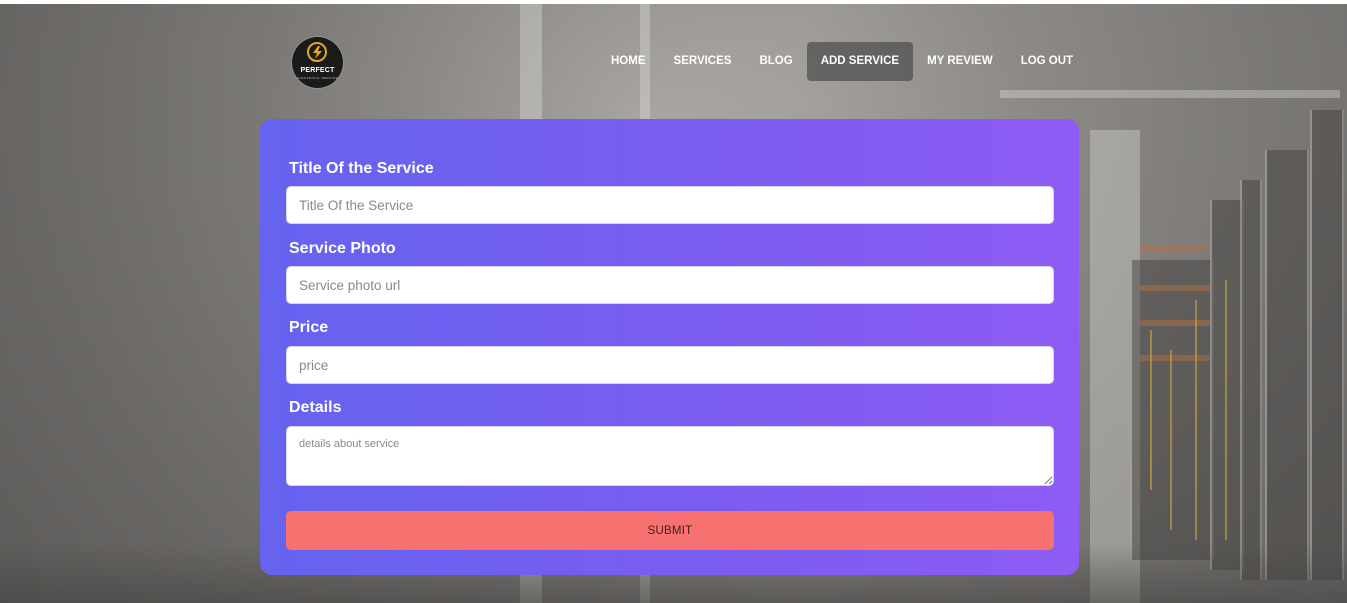  Describe the element at coordinates (309, 327) in the screenshot. I see `price-label: Price` at that location.